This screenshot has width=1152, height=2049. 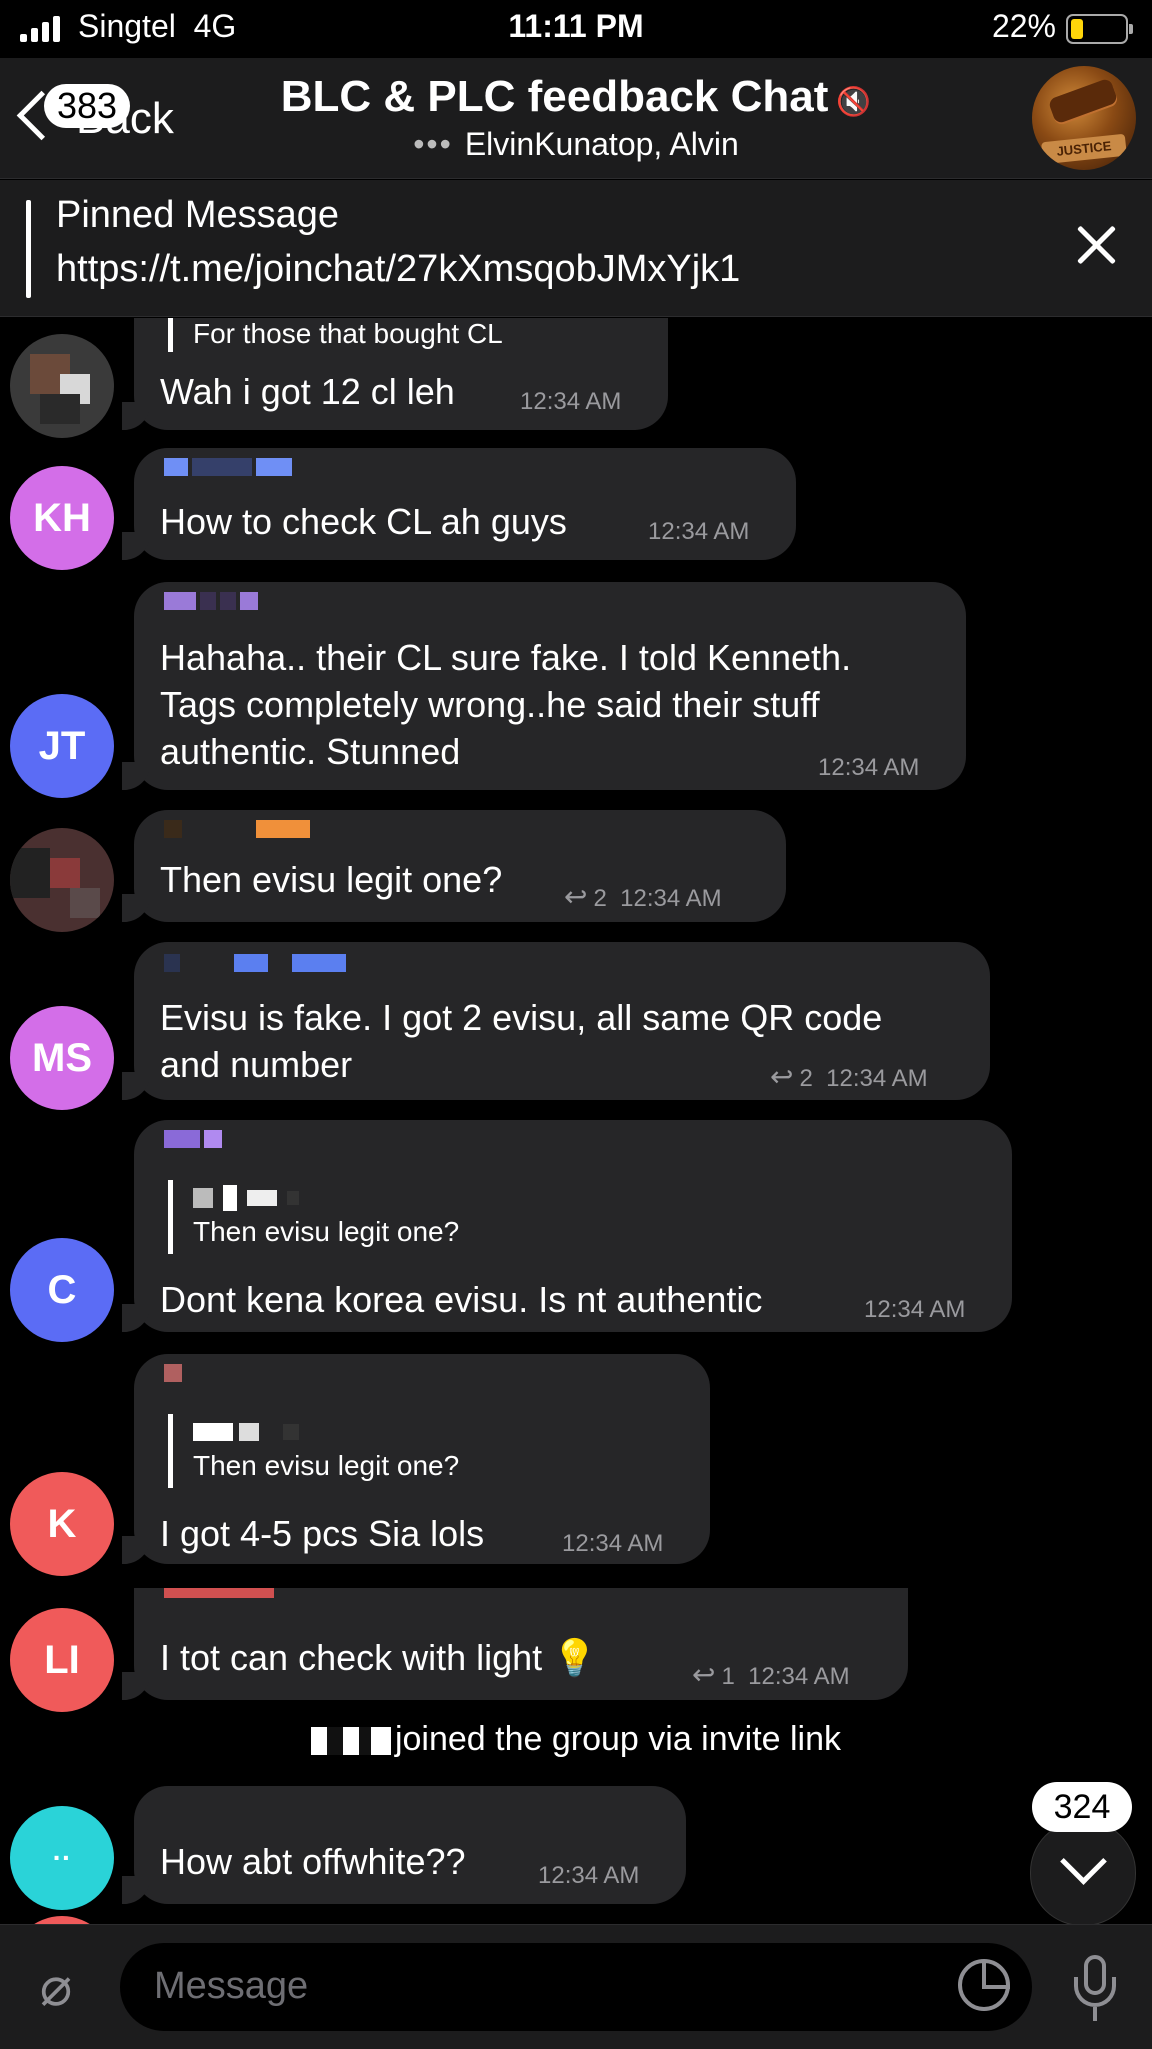 I want to click on battery-percent: 22%, so click(x=1023, y=26).